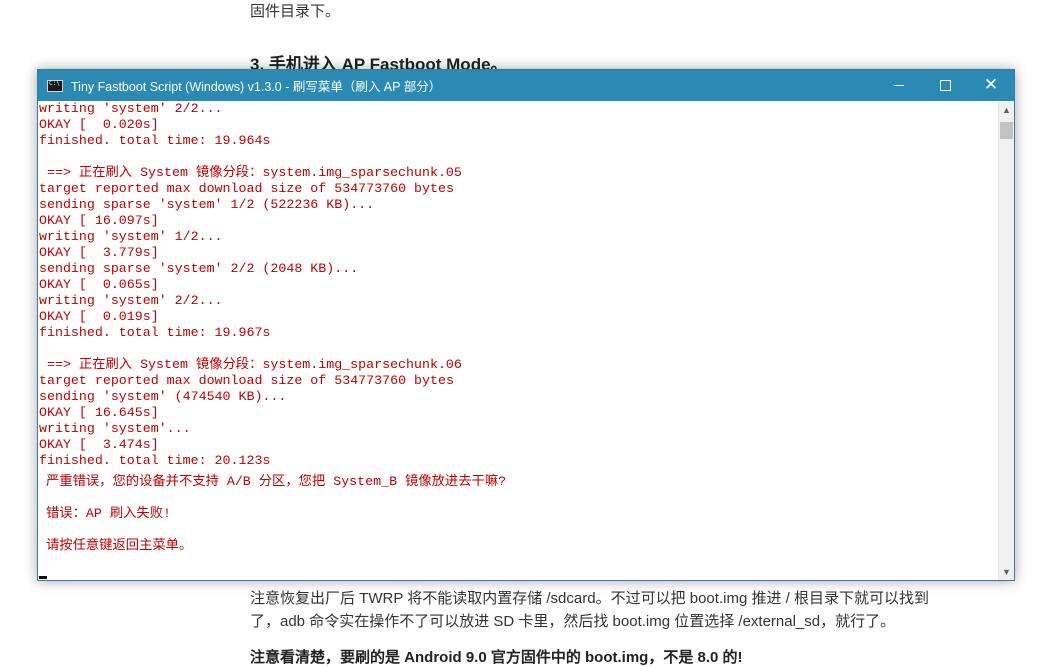  Describe the element at coordinates (99, 220) in the screenshot. I see `console-line: OKAY [ 16.097s]` at that location.